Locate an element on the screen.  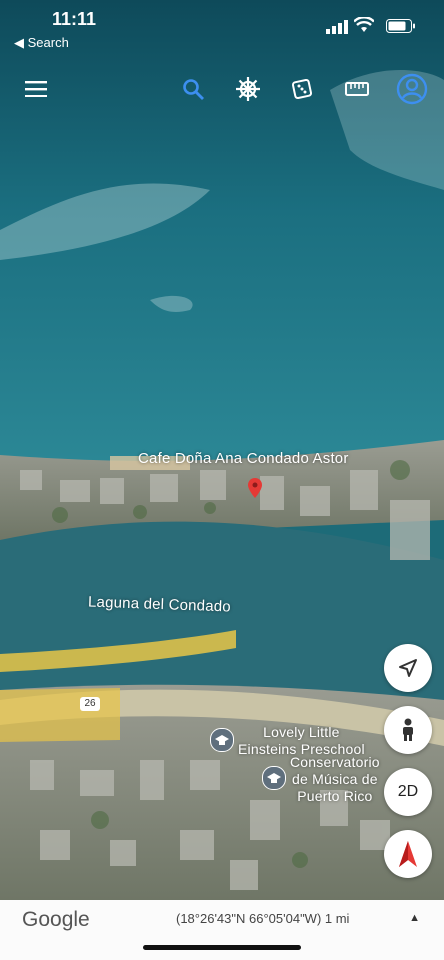
compass-icon is located at coordinates (408, 854).